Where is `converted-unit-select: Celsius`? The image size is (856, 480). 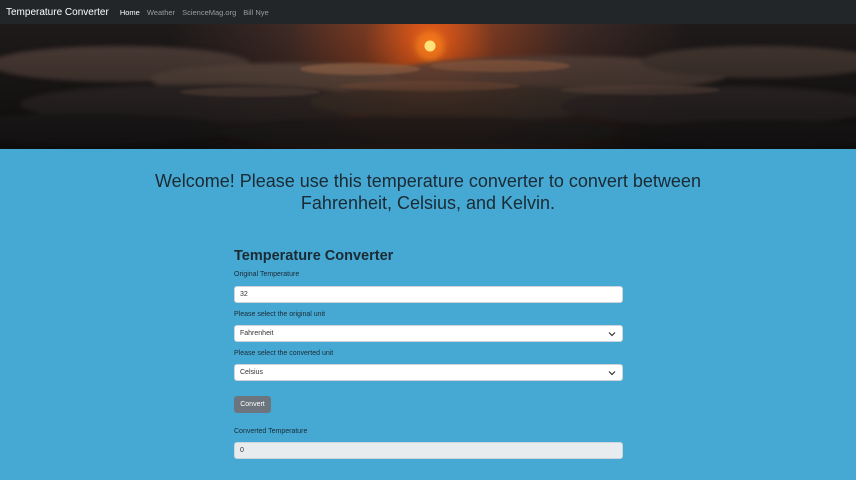
converted-unit-select: Celsius is located at coordinates (428, 372).